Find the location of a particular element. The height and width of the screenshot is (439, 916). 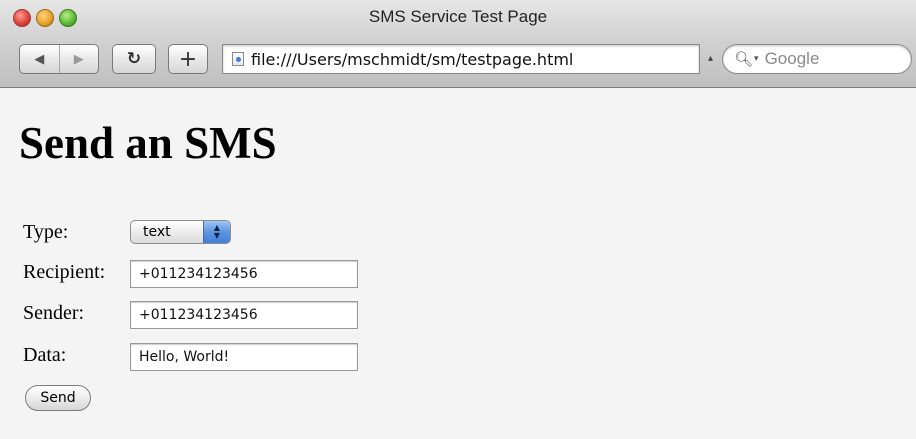

add-bookmark-button: + is located at coordinates (188, 59).